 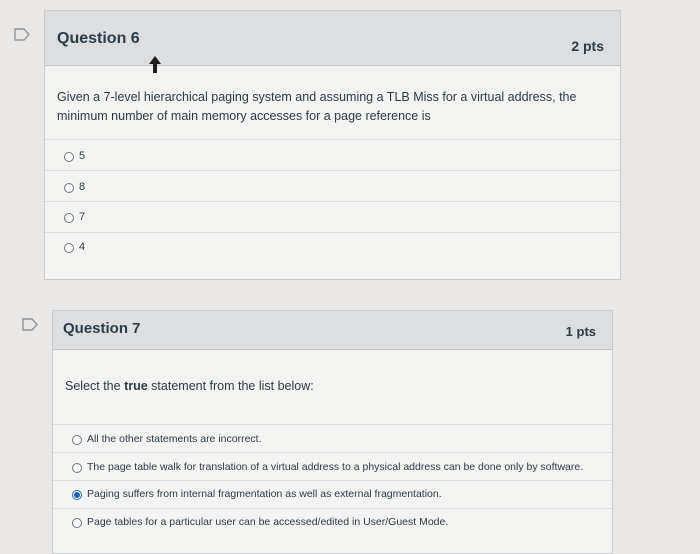 What do you see at coordinates (136, 386) in the screenshot?
I see `question-7-text-bold: true` at bounding box center [136, 386].